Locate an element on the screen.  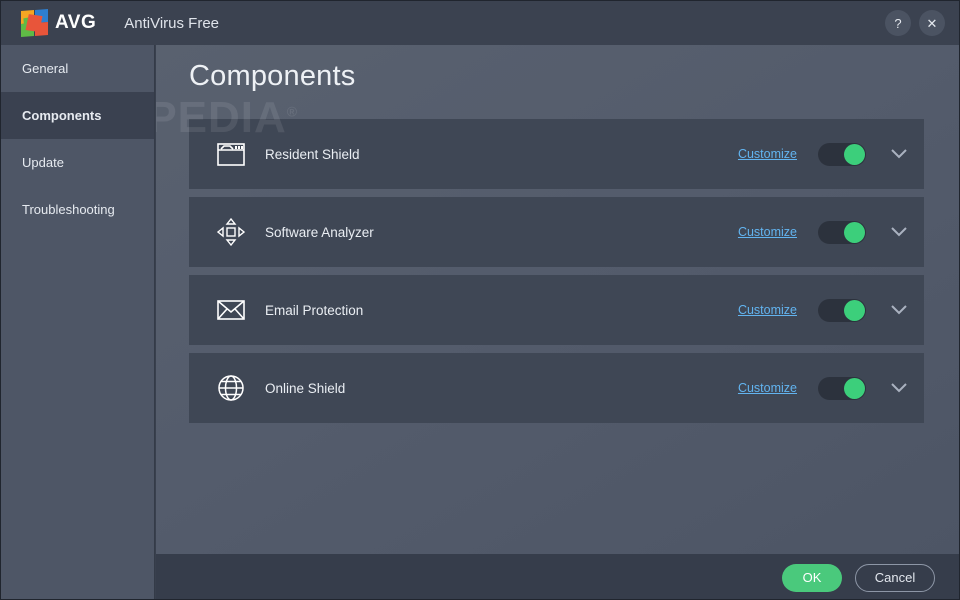
window-icon is located at coordinates (231, 154).